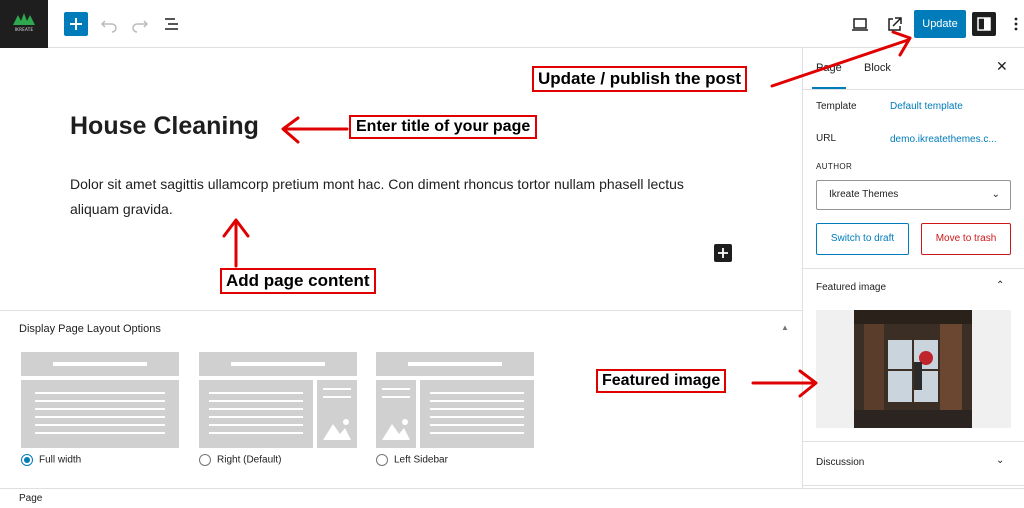  I want to click on external-link-icon, so click(895, 24).